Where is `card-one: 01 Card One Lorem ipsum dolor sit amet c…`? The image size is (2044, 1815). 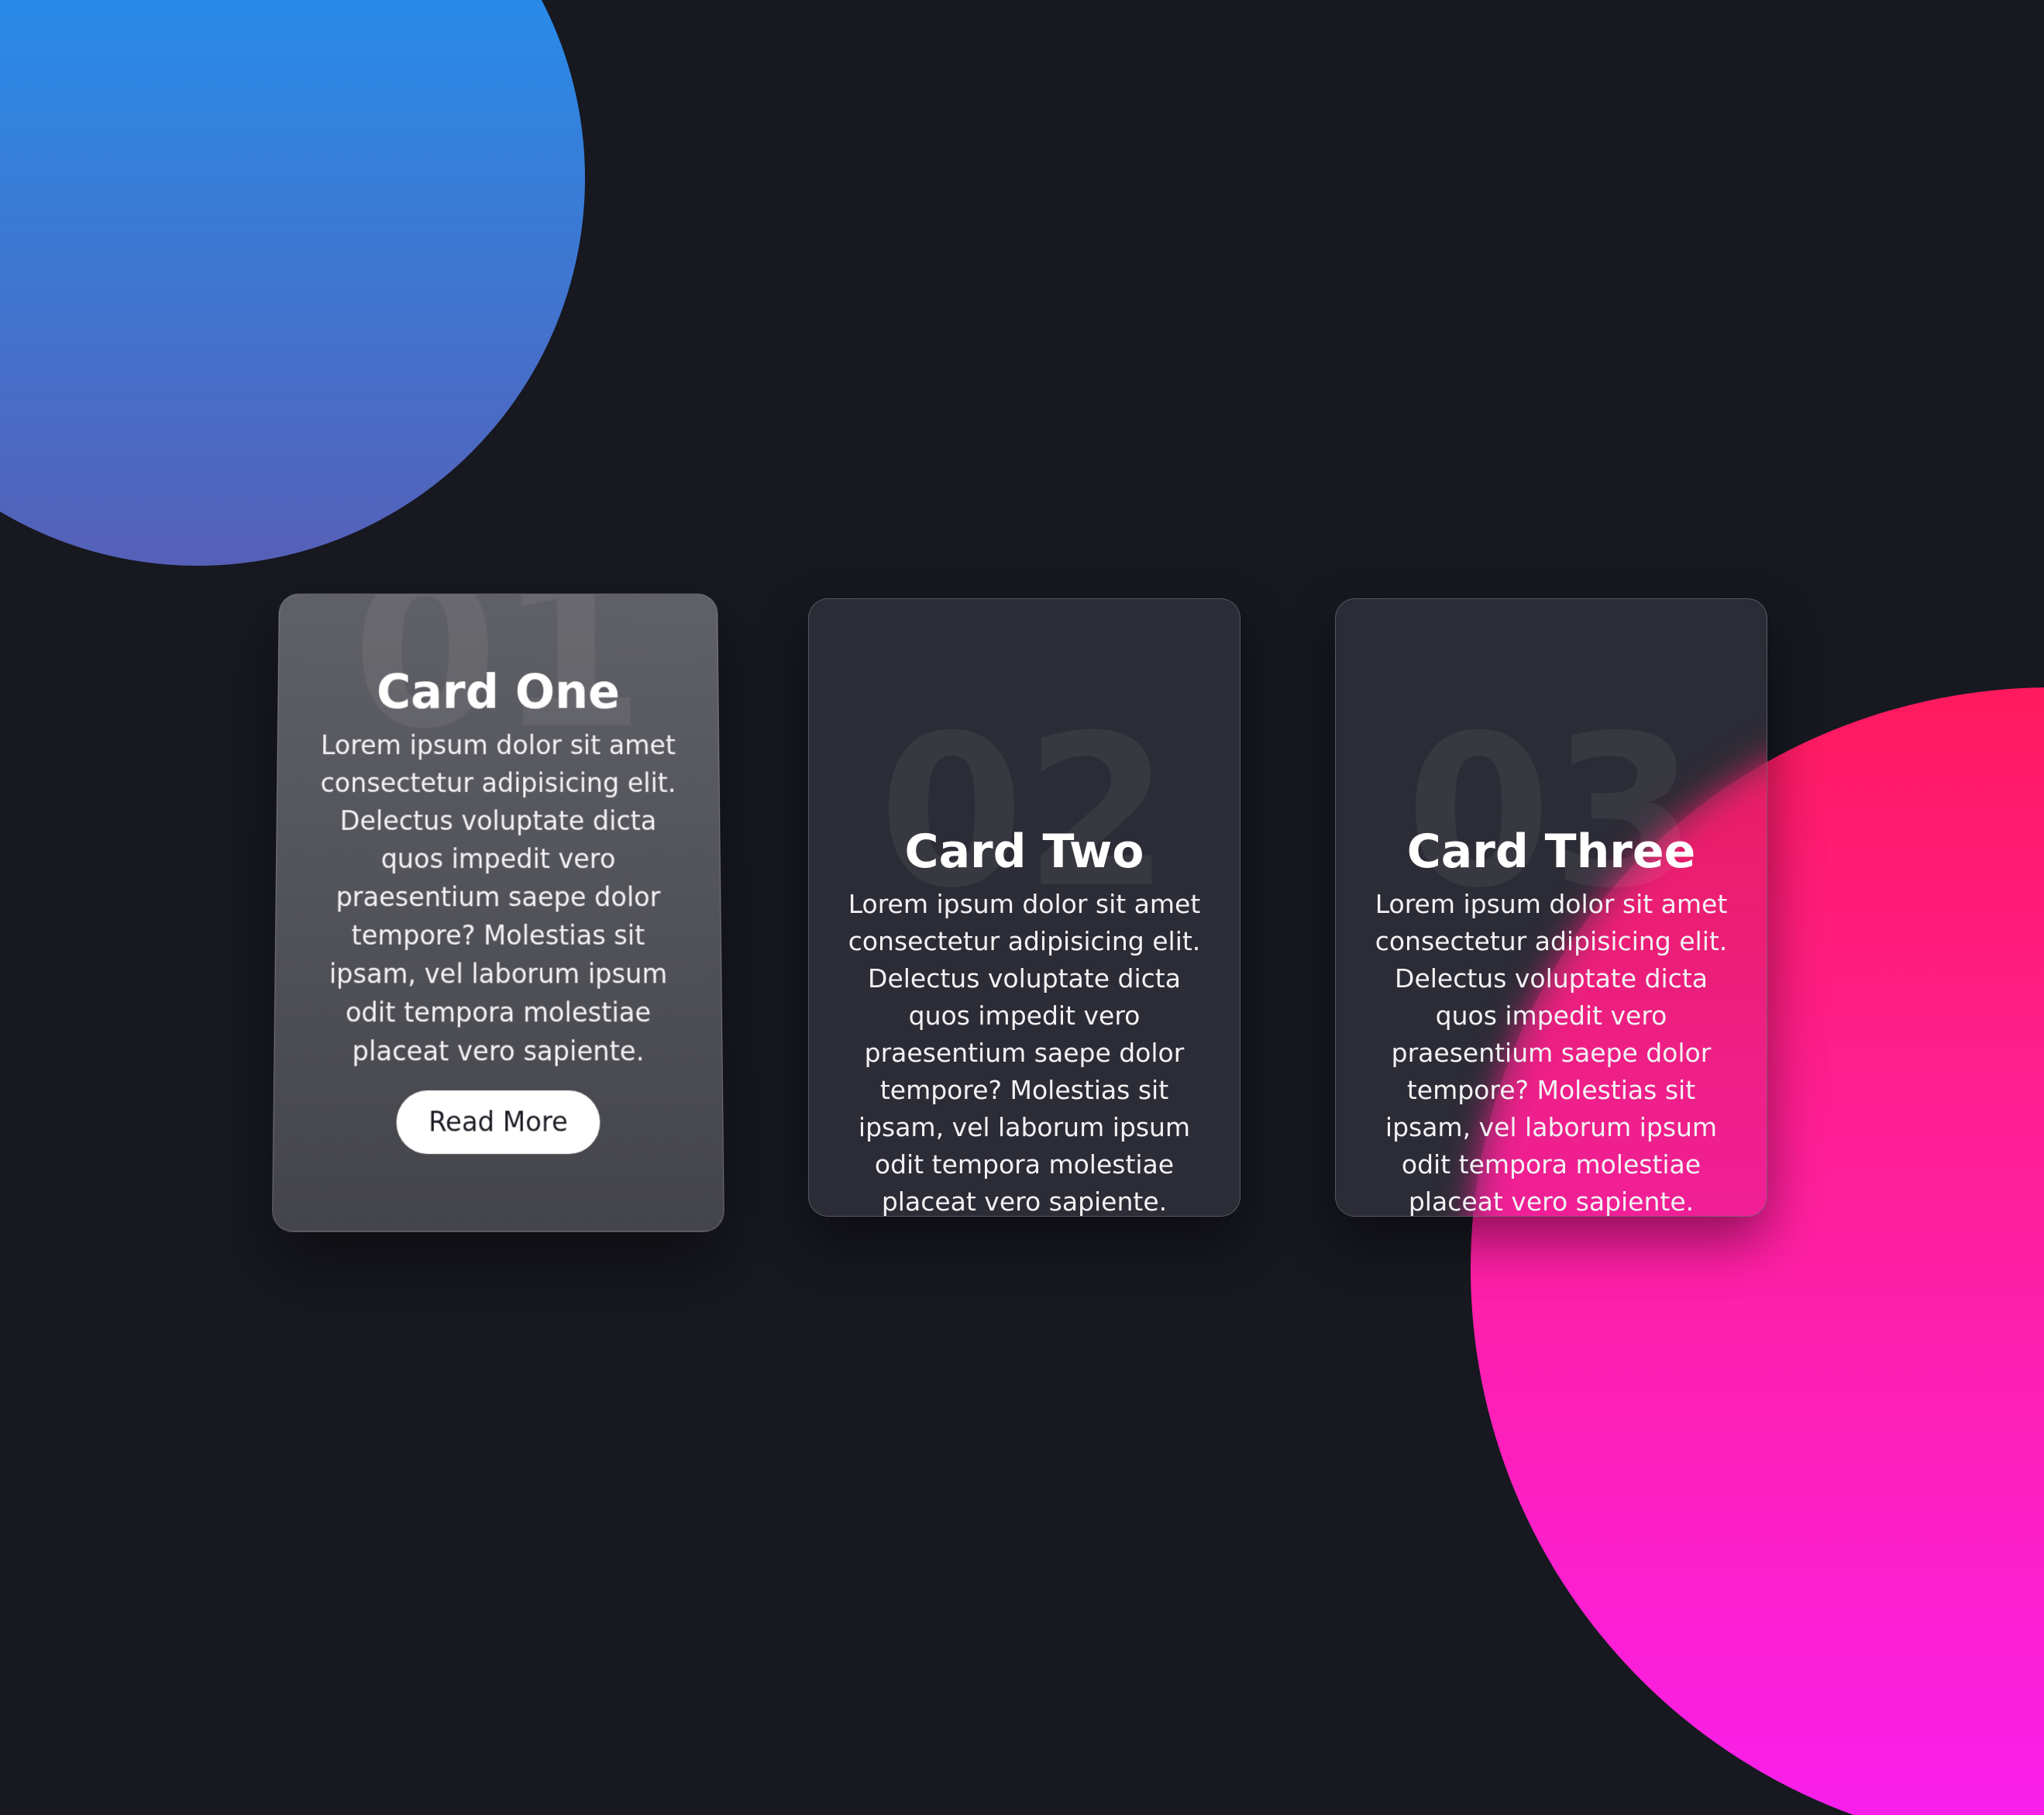
card-one: 01 Card One Lorem ipsum dolor sit amet c… is located at coordinates (498, 913).